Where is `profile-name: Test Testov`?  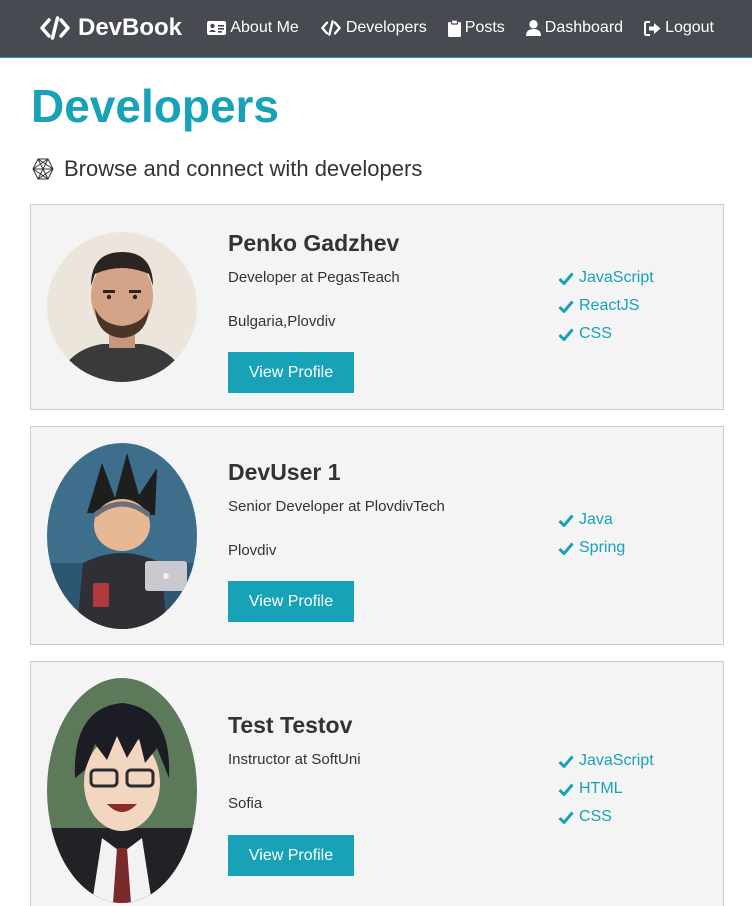 profile-name: Test Testov is located at coordinates (290, 725).